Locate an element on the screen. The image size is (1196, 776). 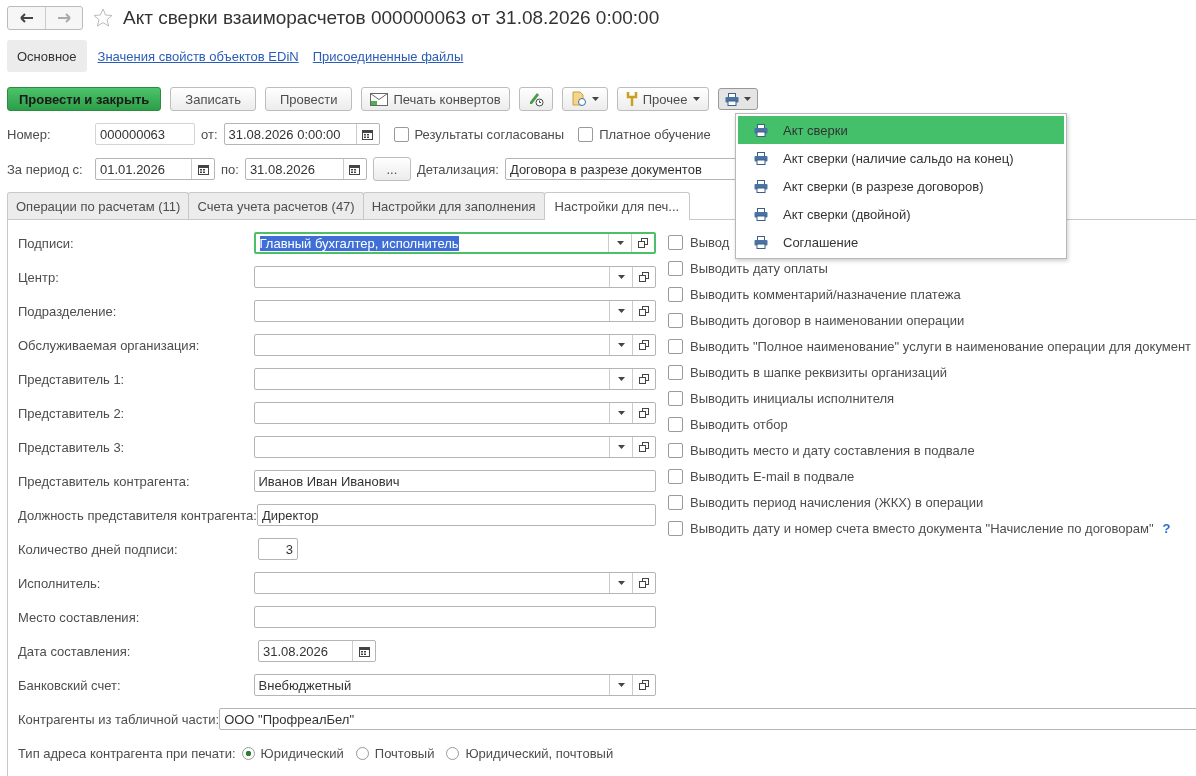
calendar-icon is located at coordinates (355, 169).